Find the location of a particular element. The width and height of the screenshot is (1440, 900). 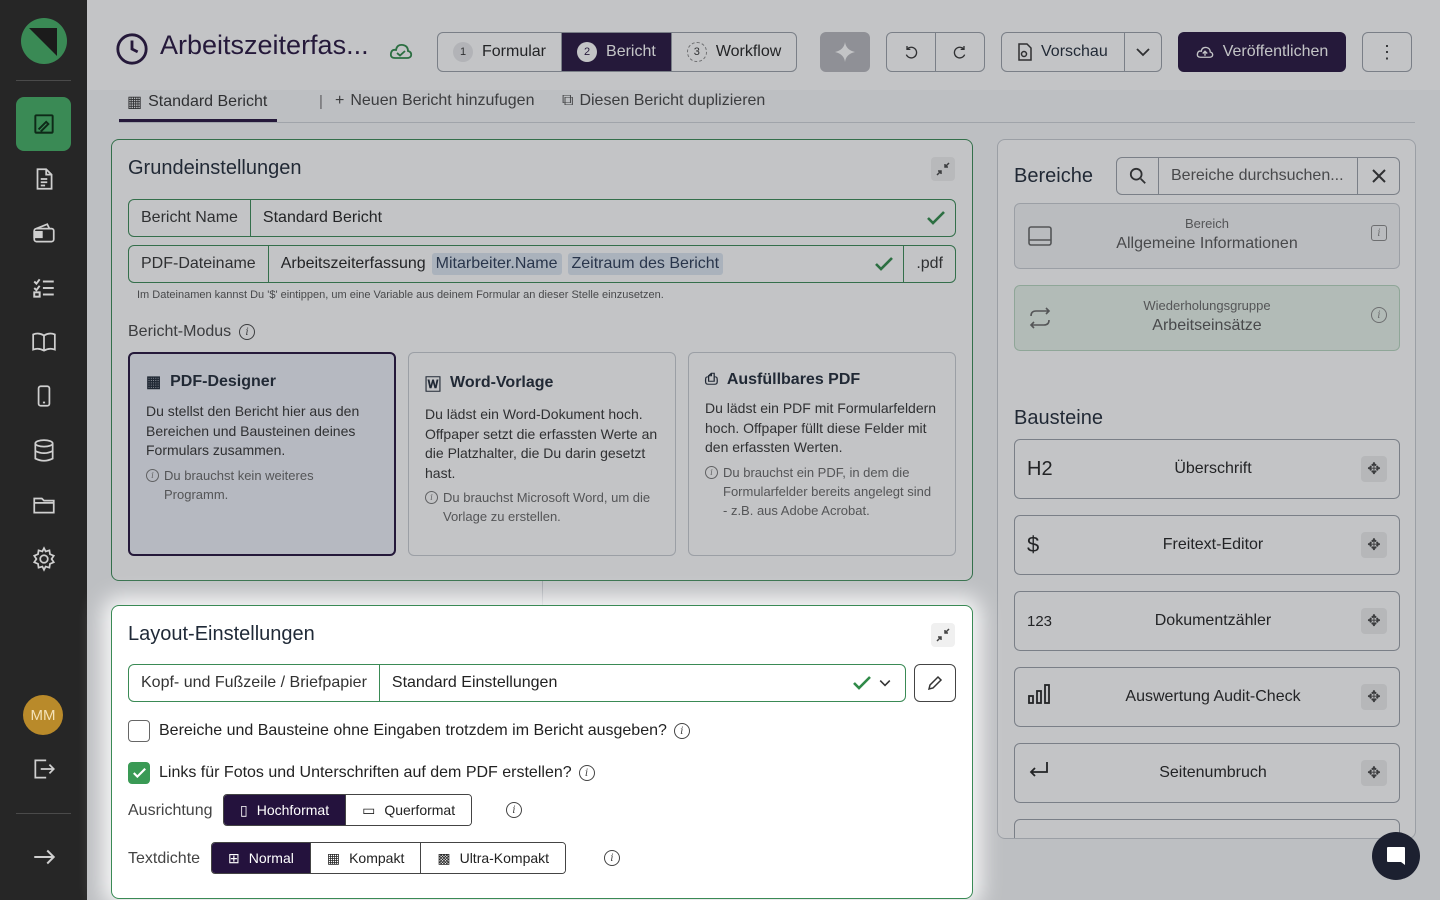

duplicate-report-tab: ⧉ Diesen Bericht duplizieren is located at coordinates (663, 101).